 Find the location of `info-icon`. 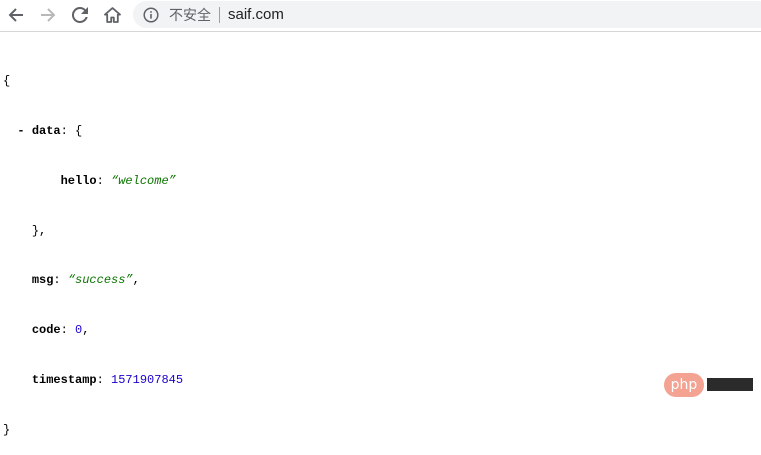

info-icon is located at coordinates (151, 14).